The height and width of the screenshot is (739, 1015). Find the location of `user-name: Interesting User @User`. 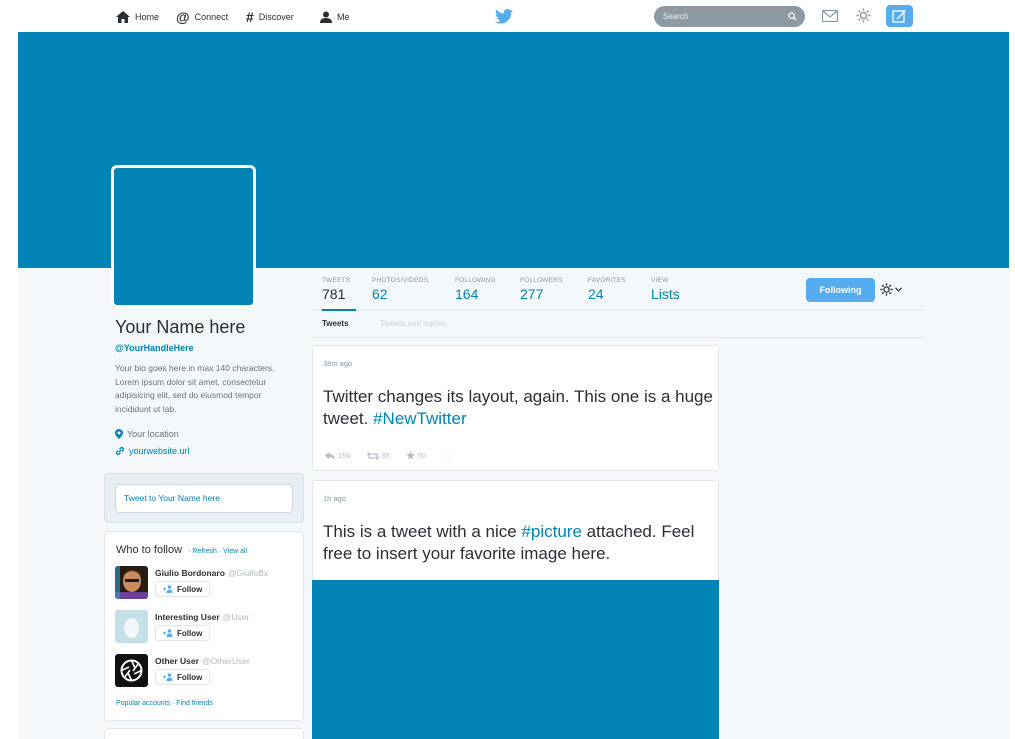

user-name: Interesting User @User is located at coordinates (202, 617).